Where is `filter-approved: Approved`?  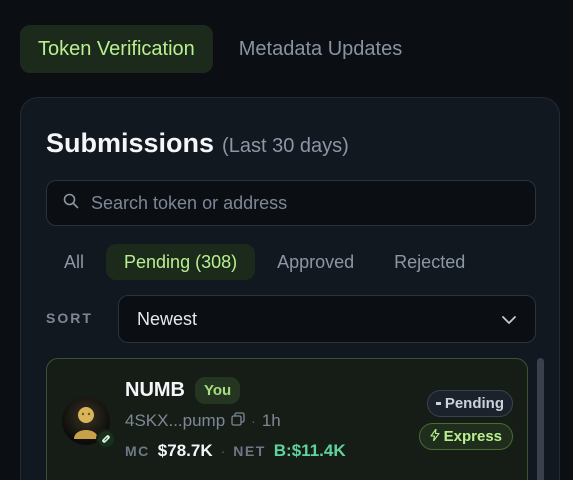
filter-approved: Approved is located at coordinates (315, 262).